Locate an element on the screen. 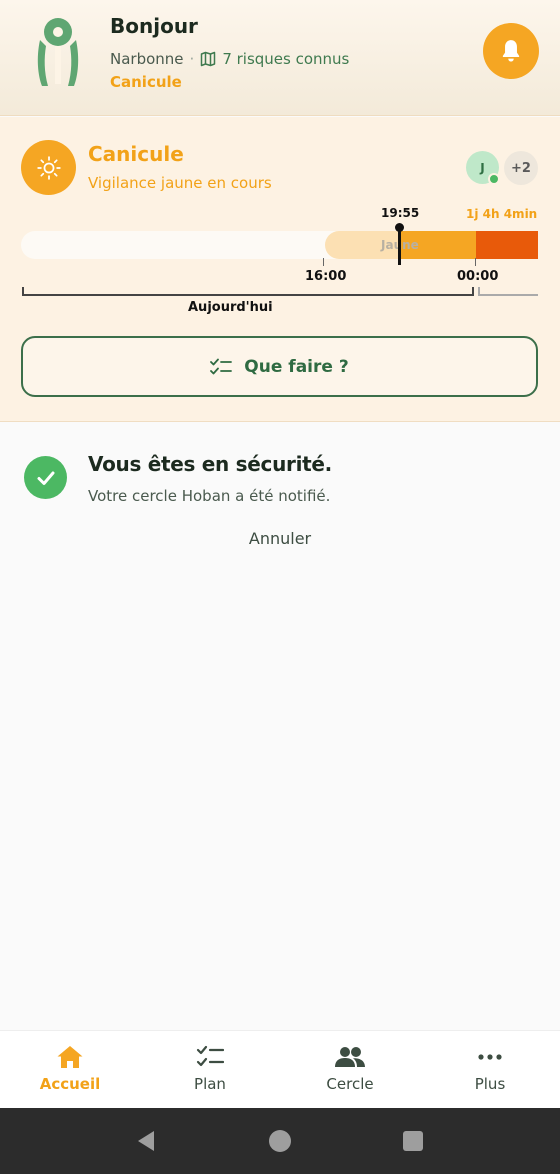  safe-status-subtitle: Votre cercle Hoban a été notifié. is located at coordinates (209, 496).